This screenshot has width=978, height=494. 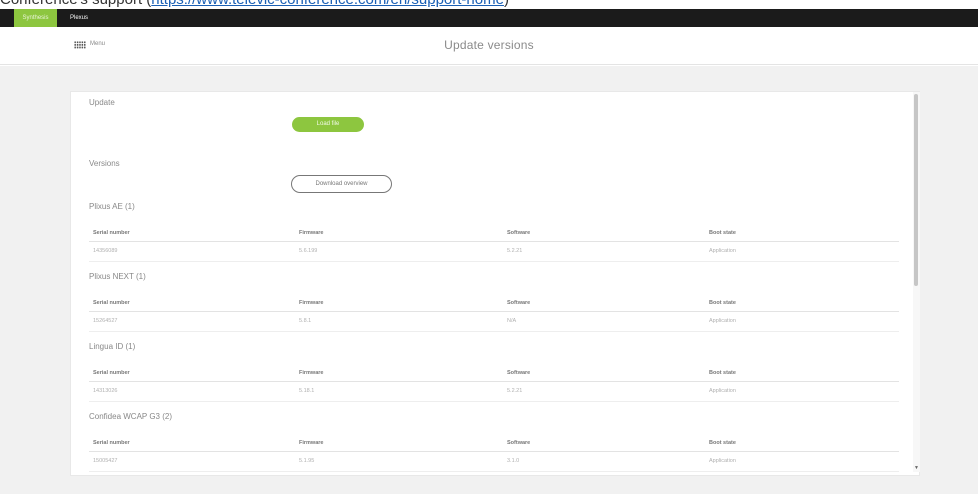 I want to click on table-row: 14356089 5.6.199 5.2.21 Application, so click(x=494, y=252).